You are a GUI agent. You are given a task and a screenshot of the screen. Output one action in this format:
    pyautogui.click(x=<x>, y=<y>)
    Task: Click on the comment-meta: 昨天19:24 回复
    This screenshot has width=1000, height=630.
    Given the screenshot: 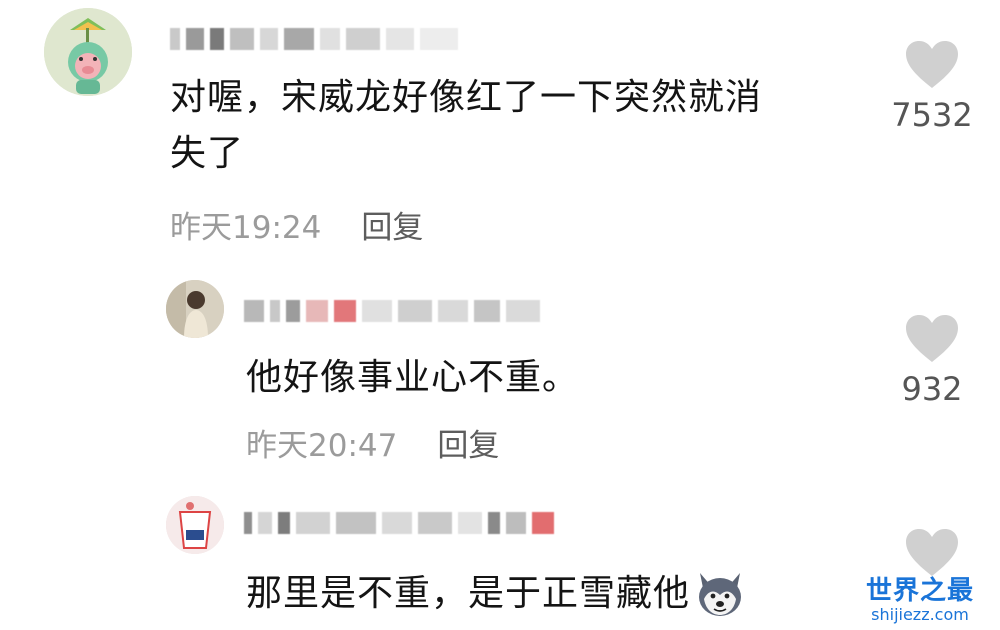 What is the action you would take?
    pyautogui.click(x=296, y=224)
    